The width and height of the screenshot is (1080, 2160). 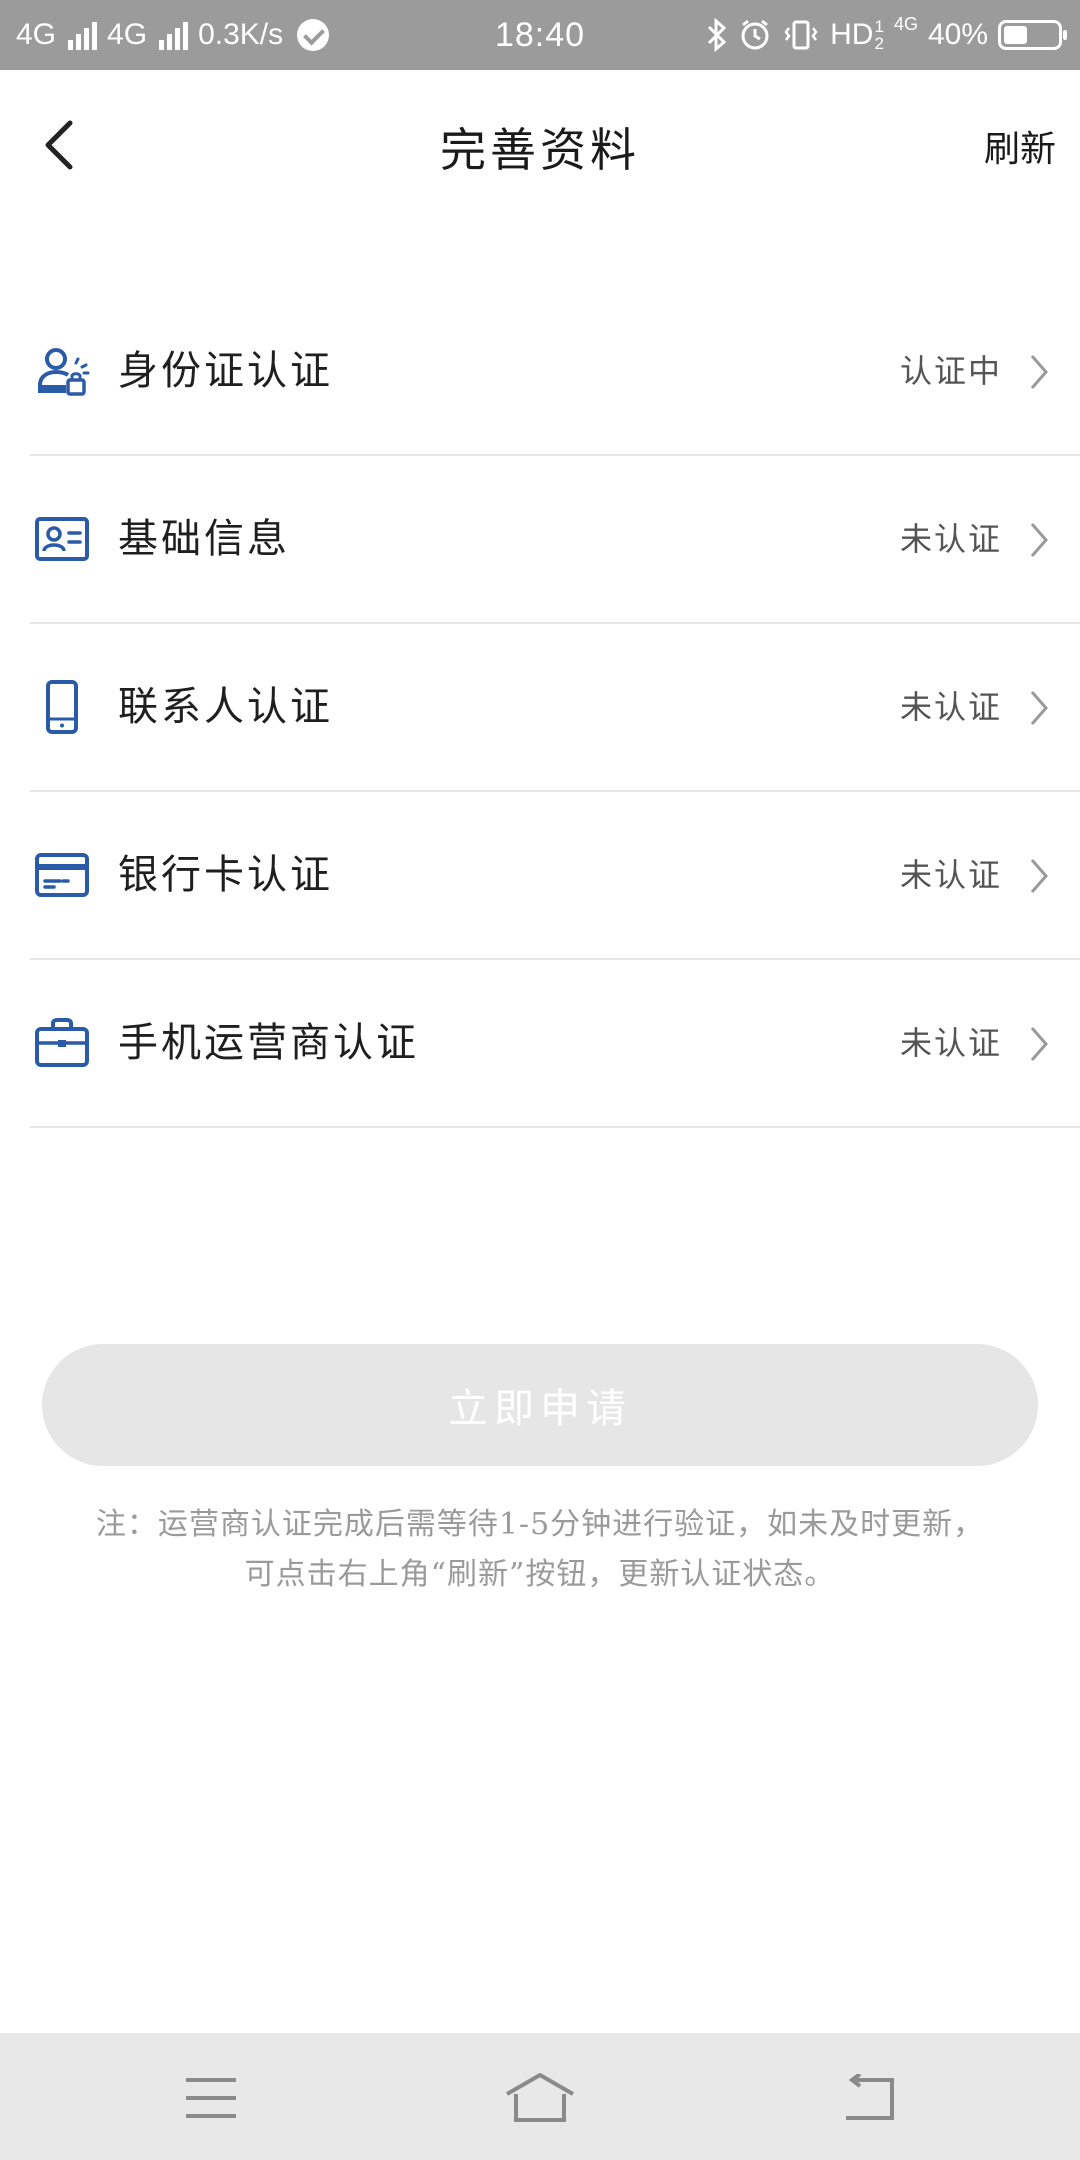 I want to click on bluetooth-icon, so click(x=717, y=35).